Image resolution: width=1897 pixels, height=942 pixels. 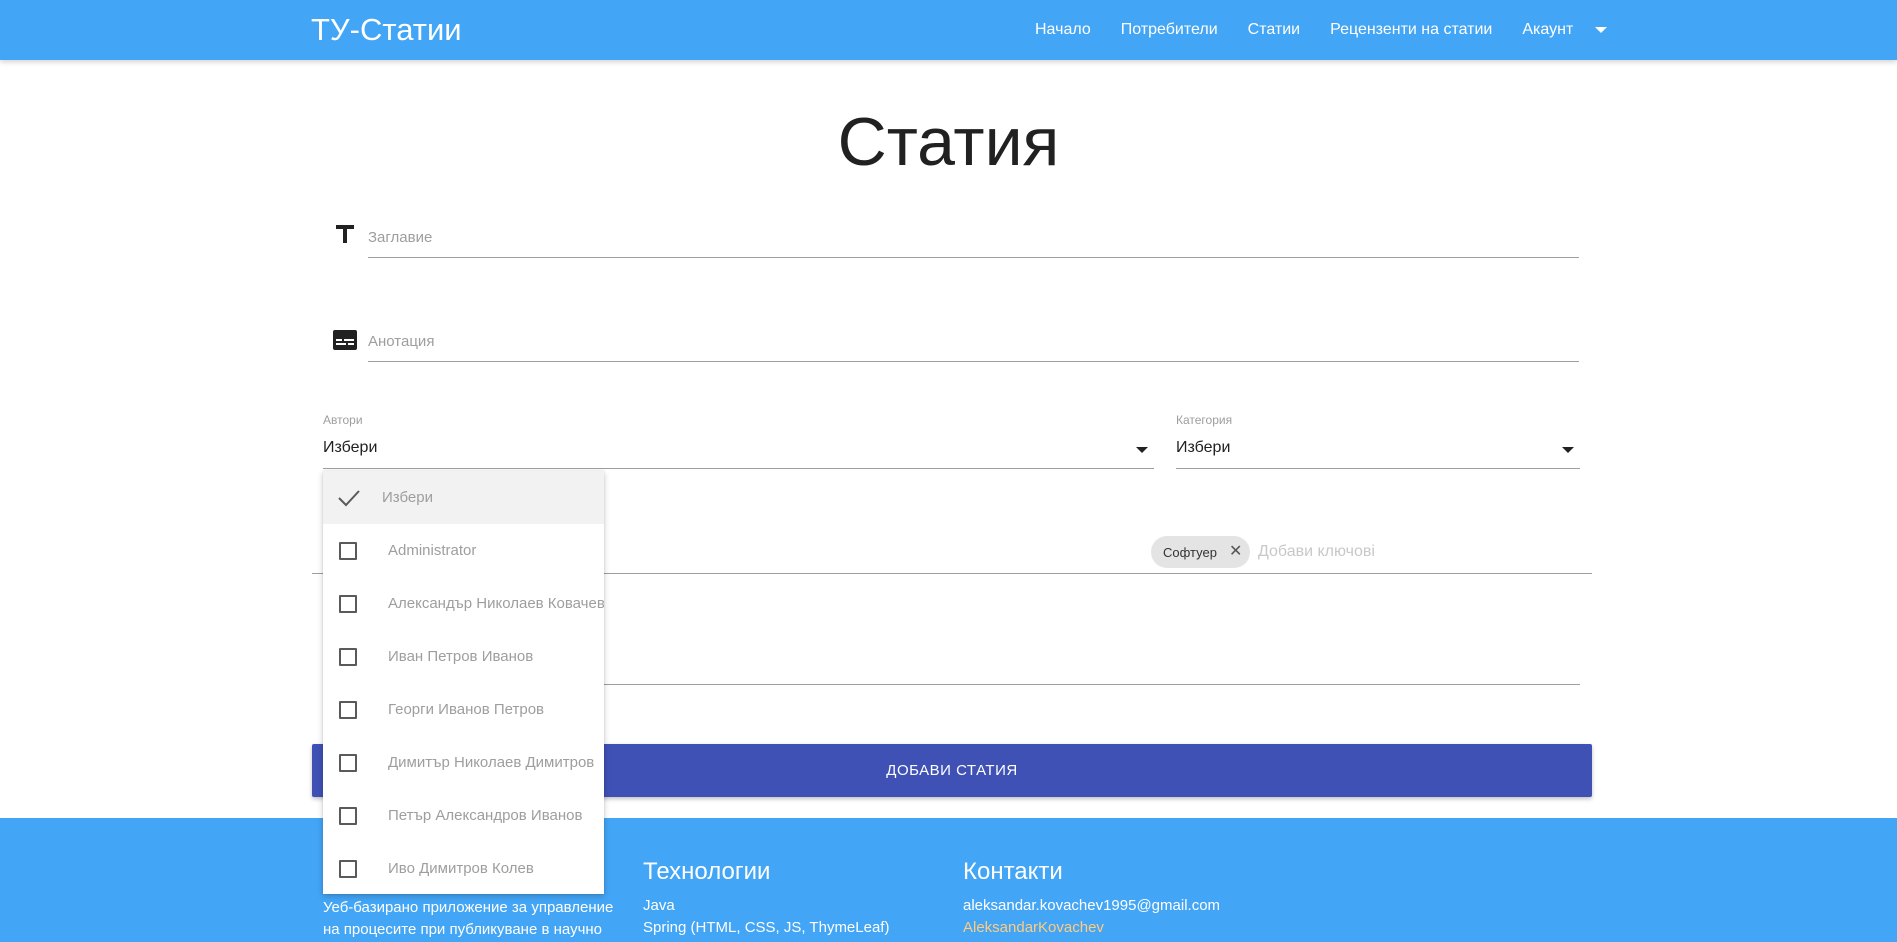 I want to click on dropdown-item: Александър Николаев Ковачев, so click(x=463, y=603).